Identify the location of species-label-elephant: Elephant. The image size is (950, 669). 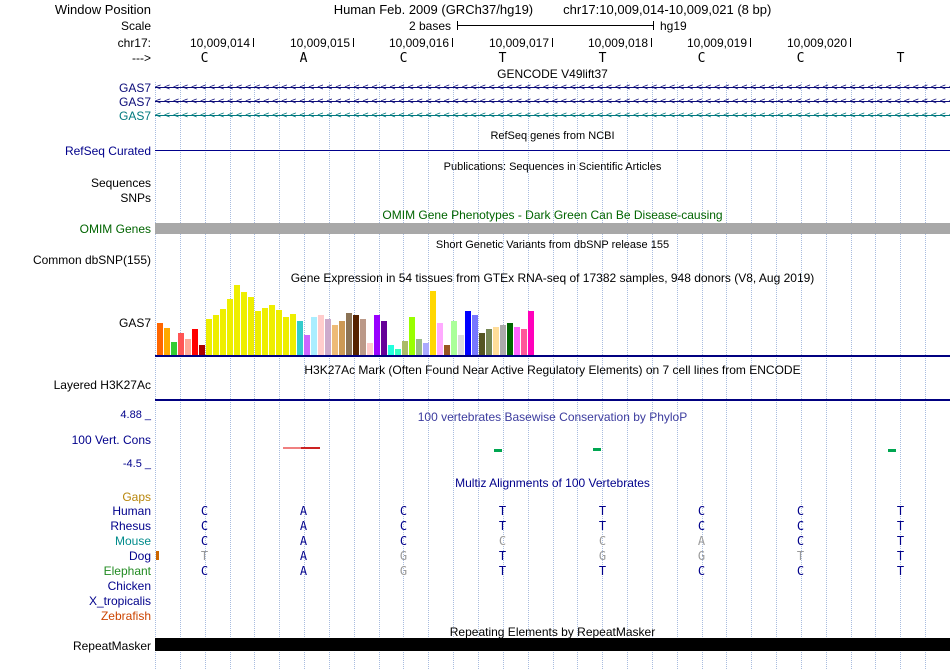
(75, 571).